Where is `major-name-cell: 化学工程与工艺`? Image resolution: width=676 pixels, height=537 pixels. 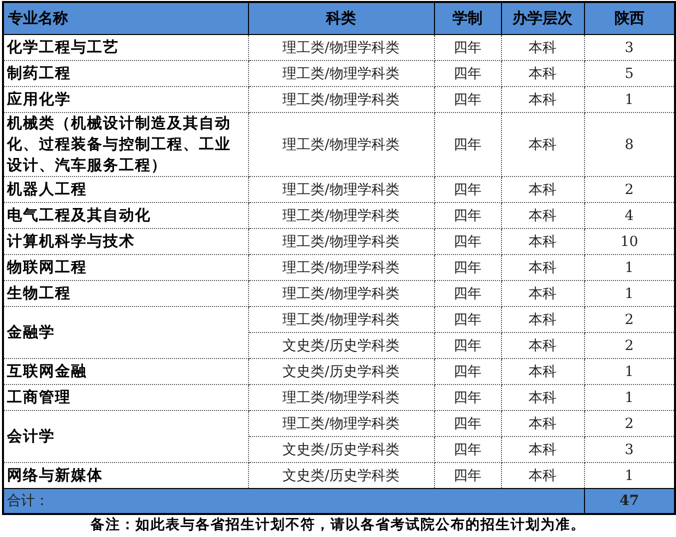
major-name-cell: 化学工程与工艺 is located at coordinates (125, 47).